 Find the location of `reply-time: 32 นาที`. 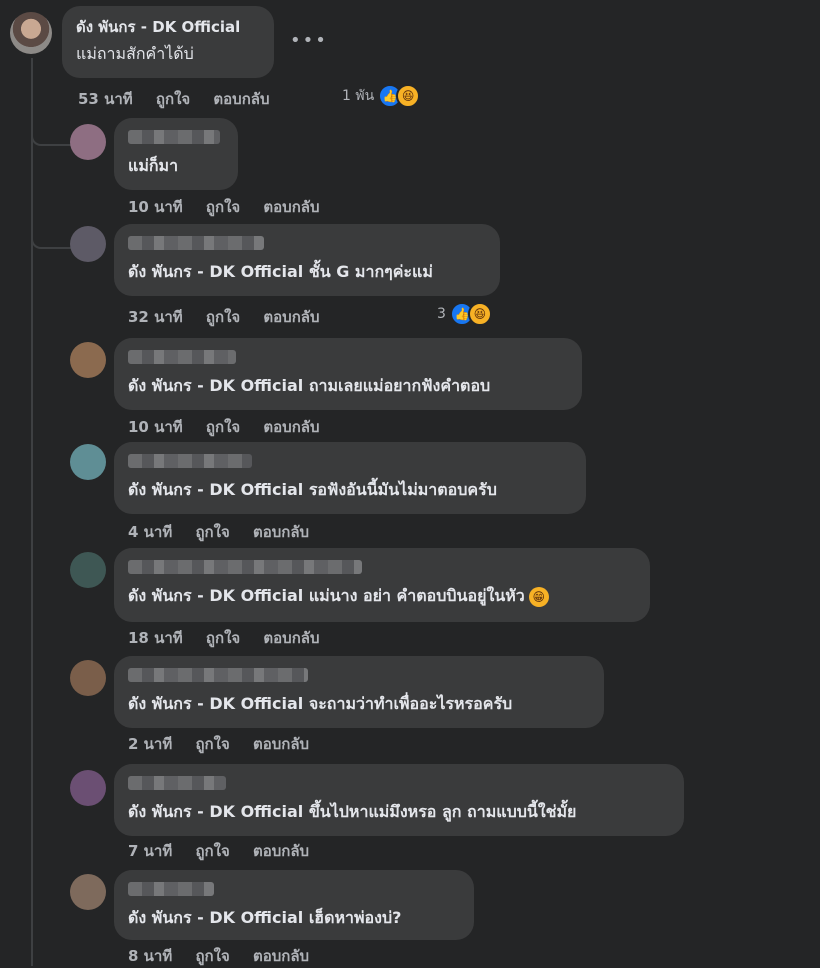

reply-time: 32 นาที is located at coordinates (155, 317).